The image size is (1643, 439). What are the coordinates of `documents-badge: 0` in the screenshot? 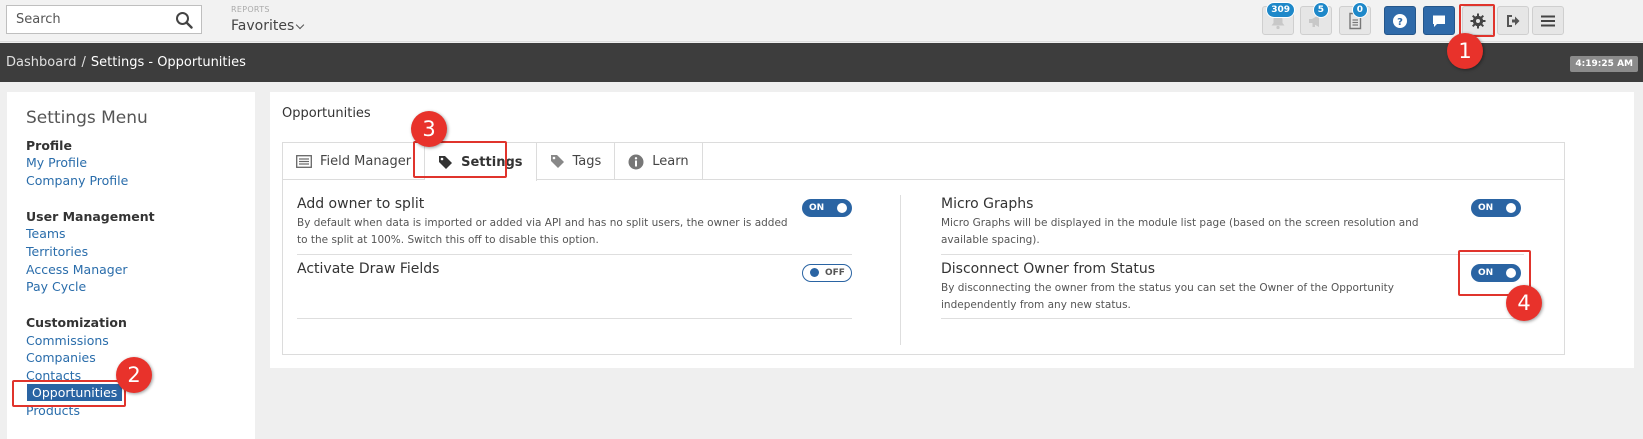 It's located at (1359, 10).